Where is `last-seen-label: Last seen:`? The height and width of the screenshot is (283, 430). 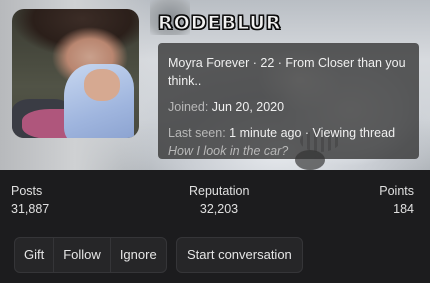 last-seen-label: Last seen: is located at coordinates (197, 133).